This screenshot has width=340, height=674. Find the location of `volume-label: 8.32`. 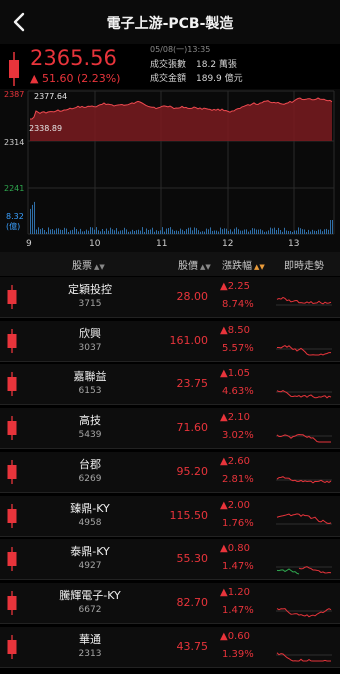

volume-label: 8.32 is located at coordinates (15, 216).